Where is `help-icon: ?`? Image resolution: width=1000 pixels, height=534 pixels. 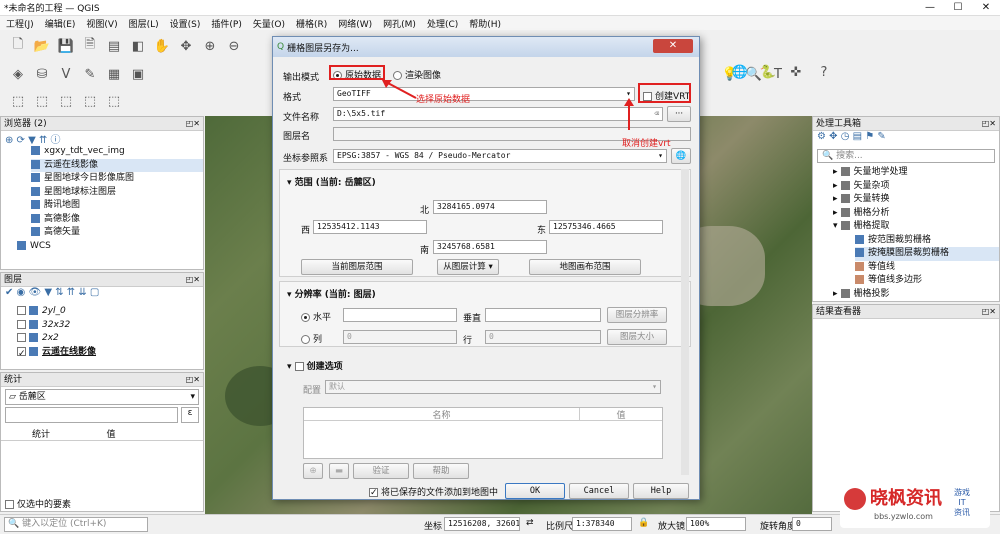
help-icon: ? is located at coordinates (824, 72).